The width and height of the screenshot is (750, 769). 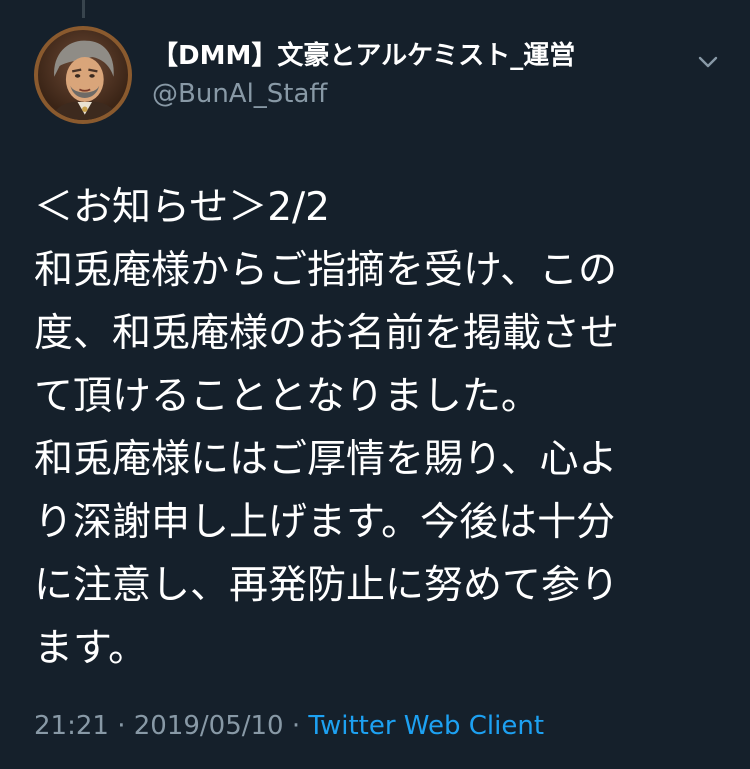 I want to click on tweet-metadata: 21:21 · 2019/05/10 · Twitter Web Client, so click(x=289, y=726).